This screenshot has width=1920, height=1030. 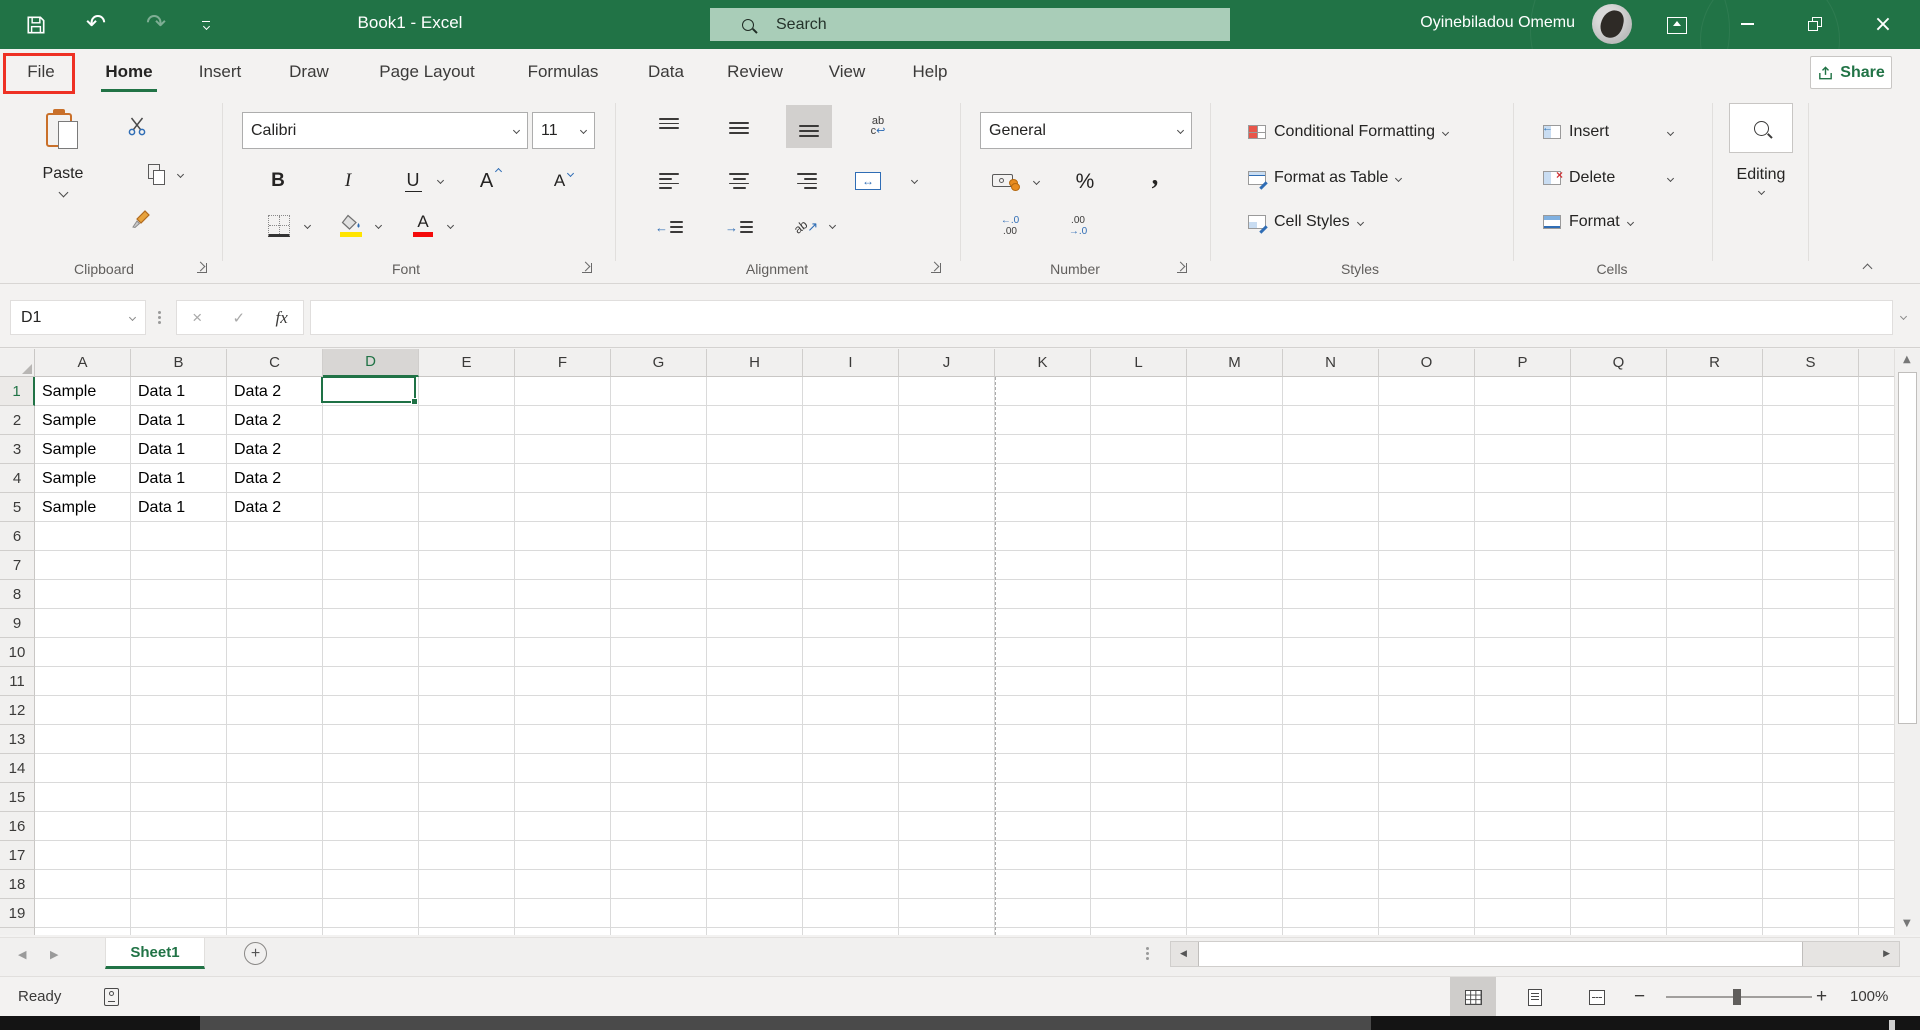 What do you see at coordinates (1325, 178) in the screenshot?
I see `format-as-table-button: Format as Table` at bounding box center [1325, 178].